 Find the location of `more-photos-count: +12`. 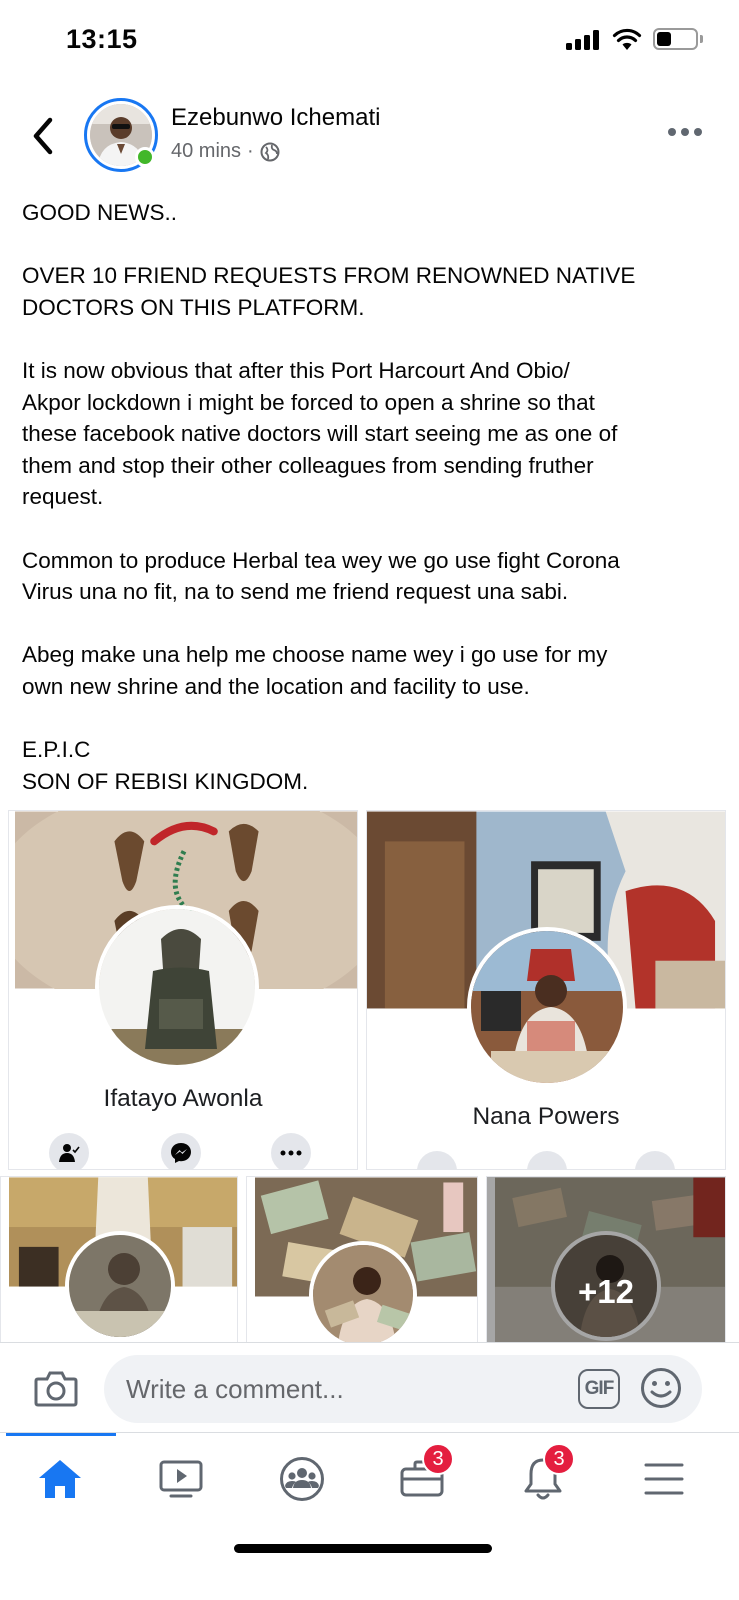

more-photos-count: +12 is located at coordinates (606, 1291).